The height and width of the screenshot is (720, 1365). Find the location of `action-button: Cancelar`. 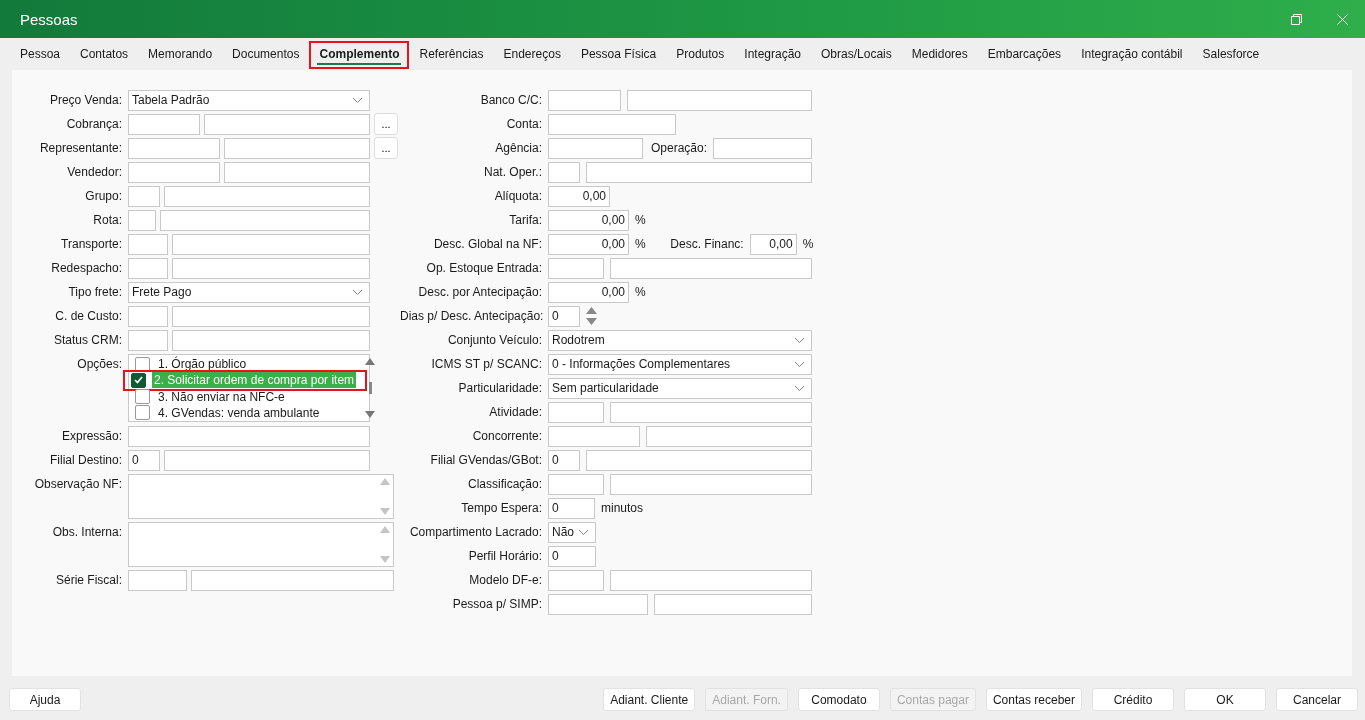

action-button: Cancelar is located at coordinates (1317, 699).